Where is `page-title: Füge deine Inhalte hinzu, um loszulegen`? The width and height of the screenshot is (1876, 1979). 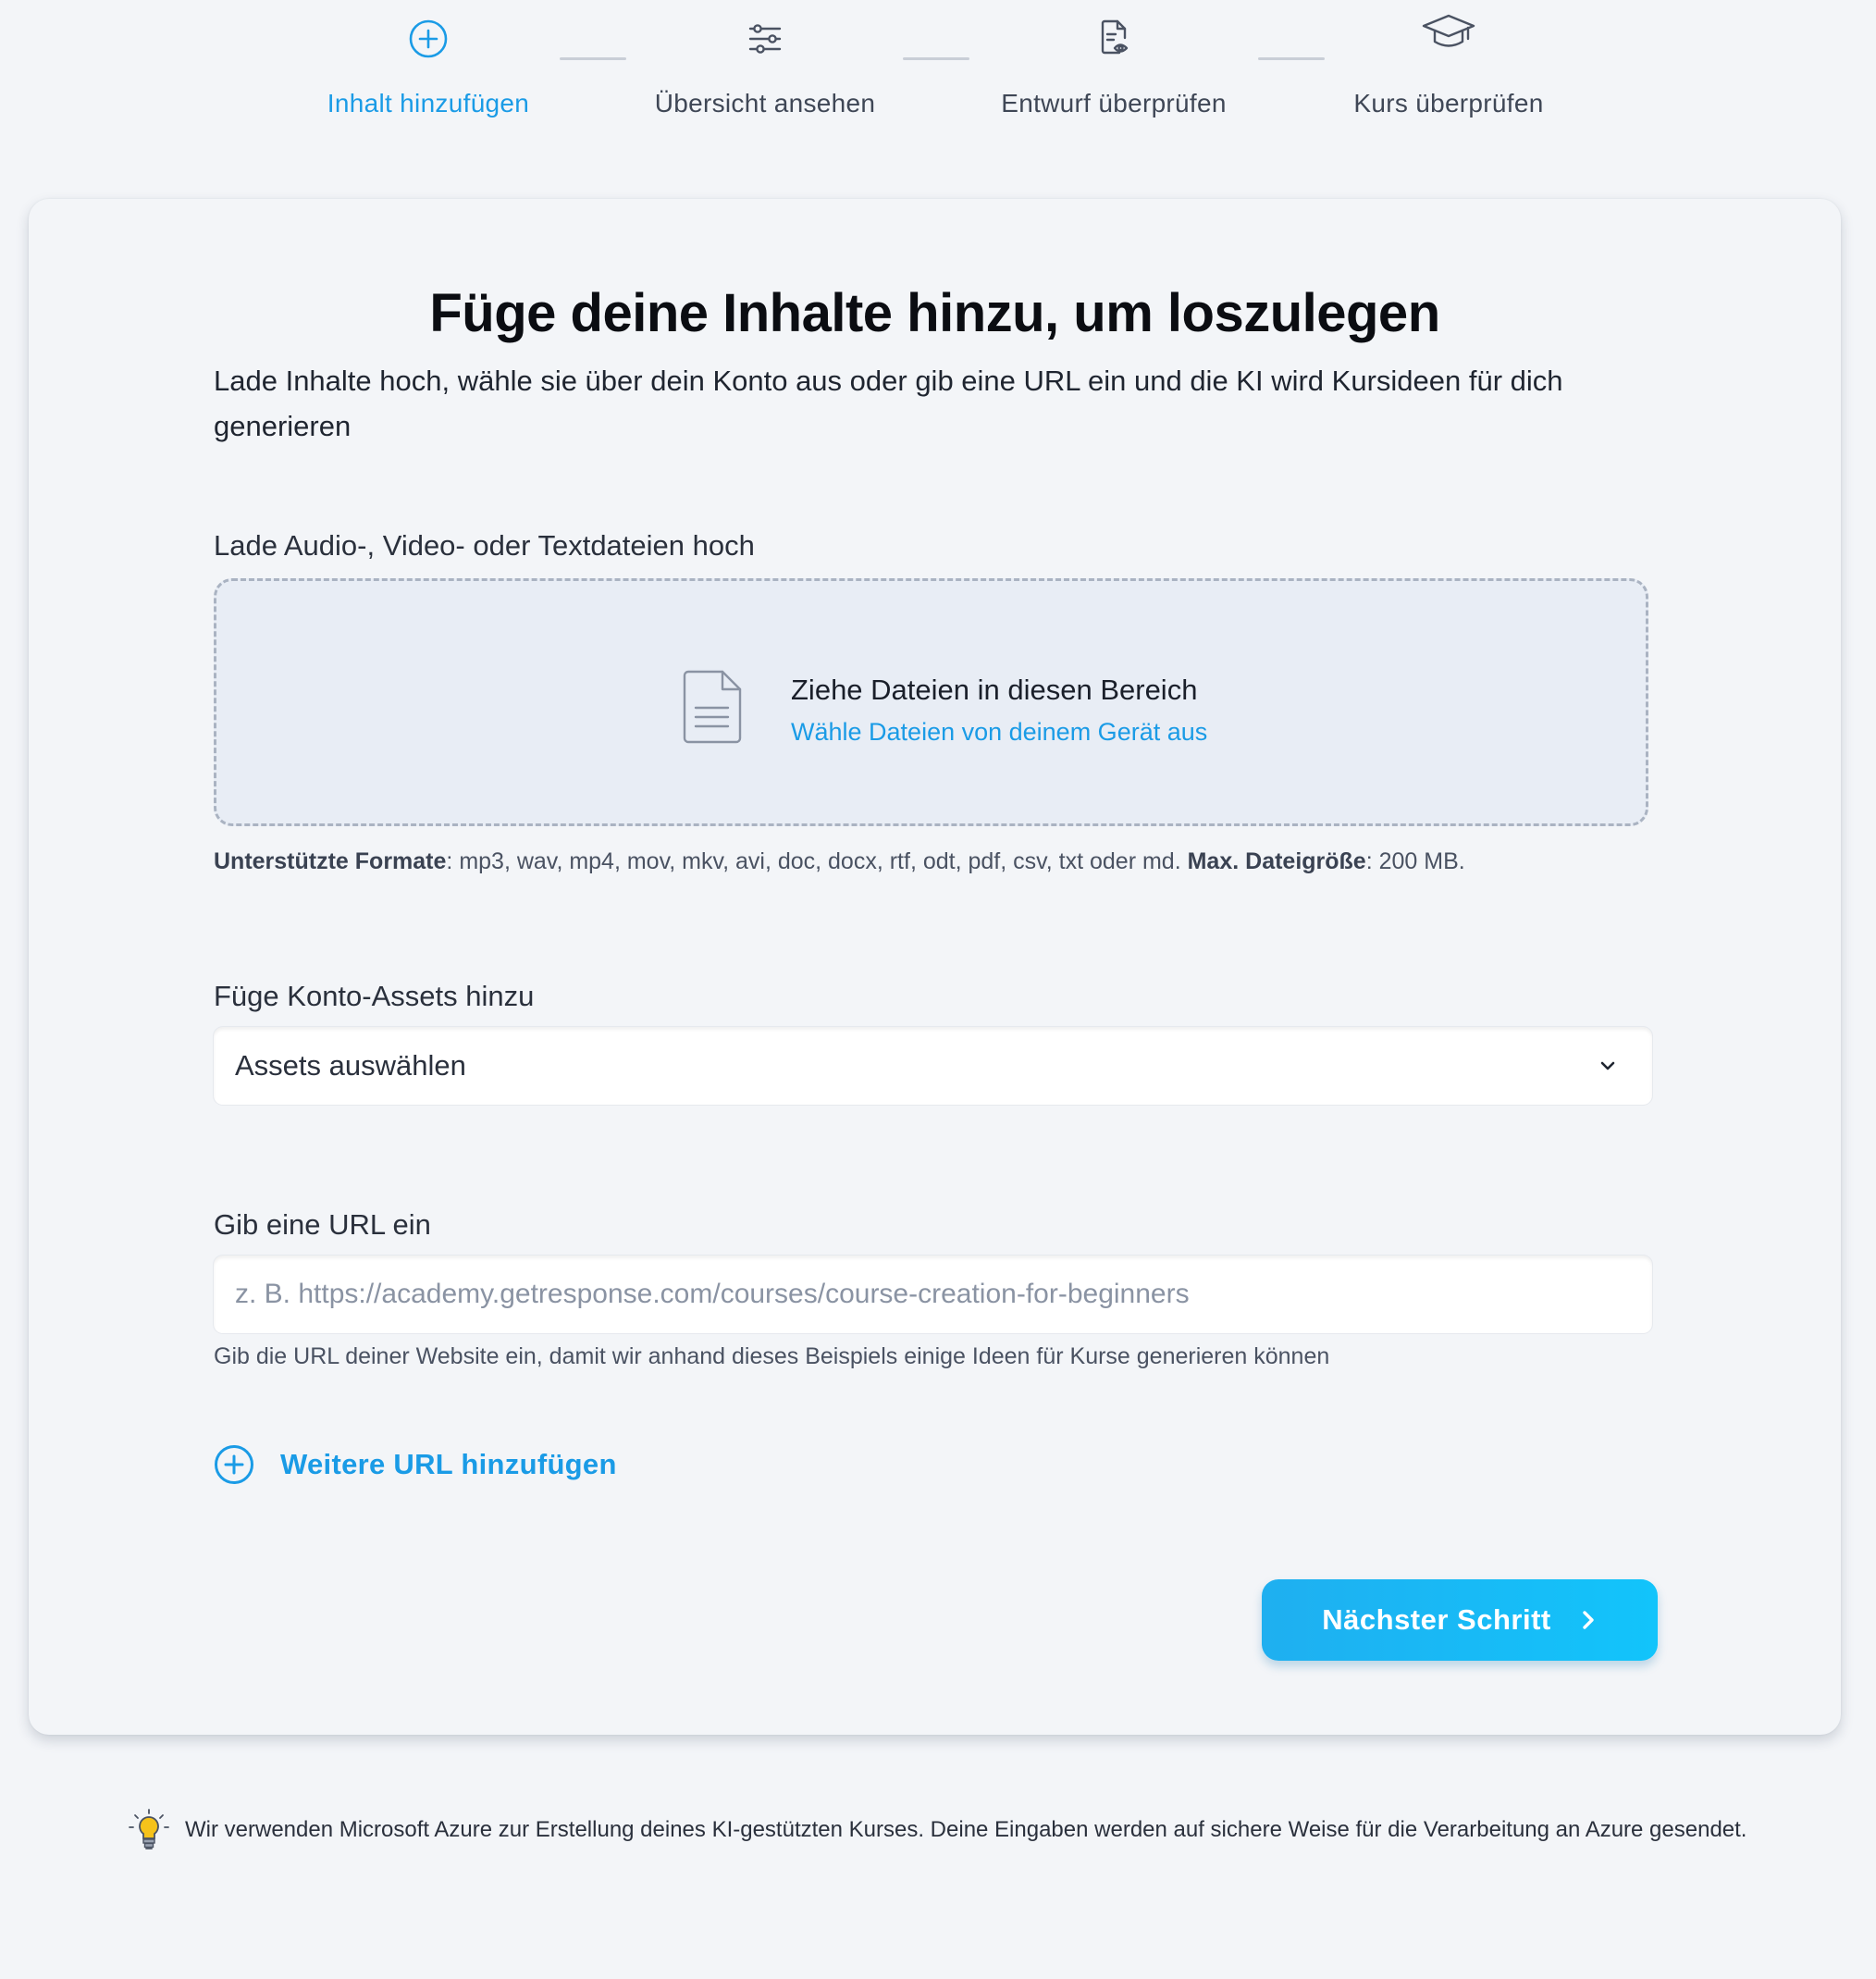 page-title: Füge deine Inhalte hinzu, um loszulegen is located at coordinates (934, 313).